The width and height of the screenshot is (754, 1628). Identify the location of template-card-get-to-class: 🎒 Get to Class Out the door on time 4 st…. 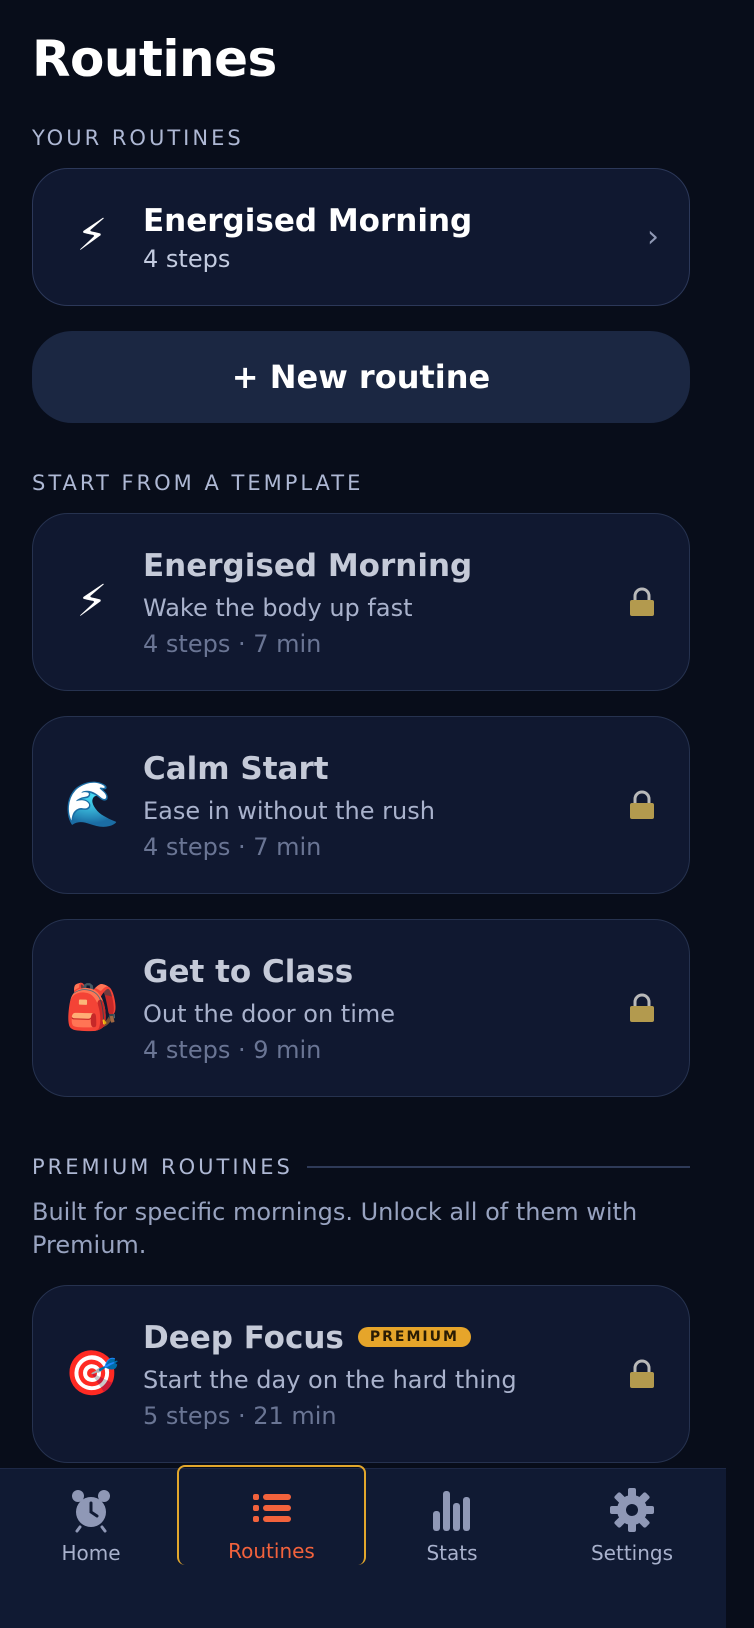
(361, 1008).